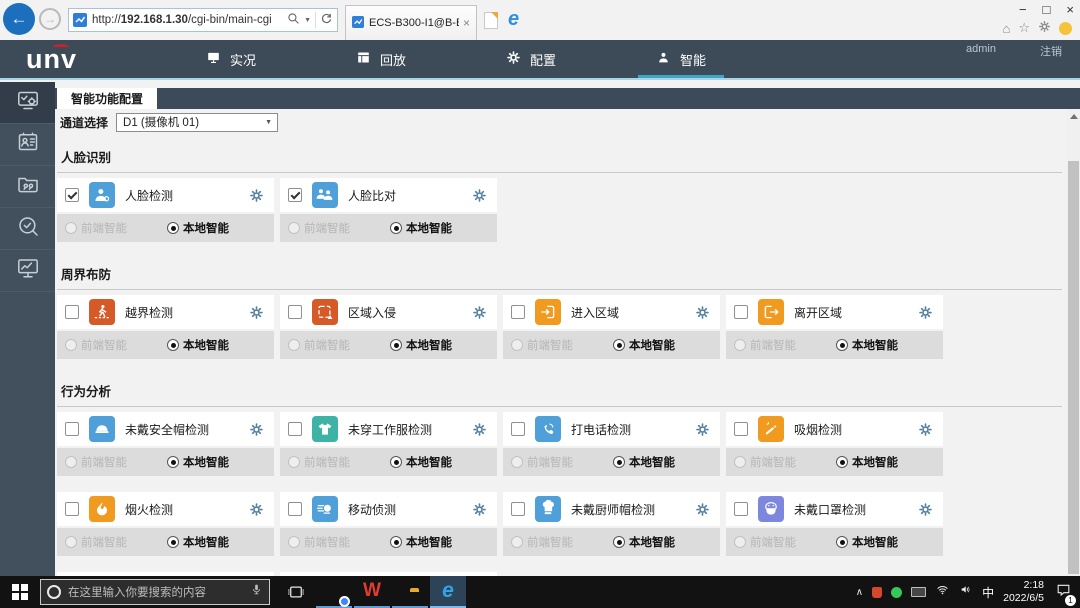 The image size is (1080, 608). I want to click on sidebar-item-smart-report, so click(27, 271).